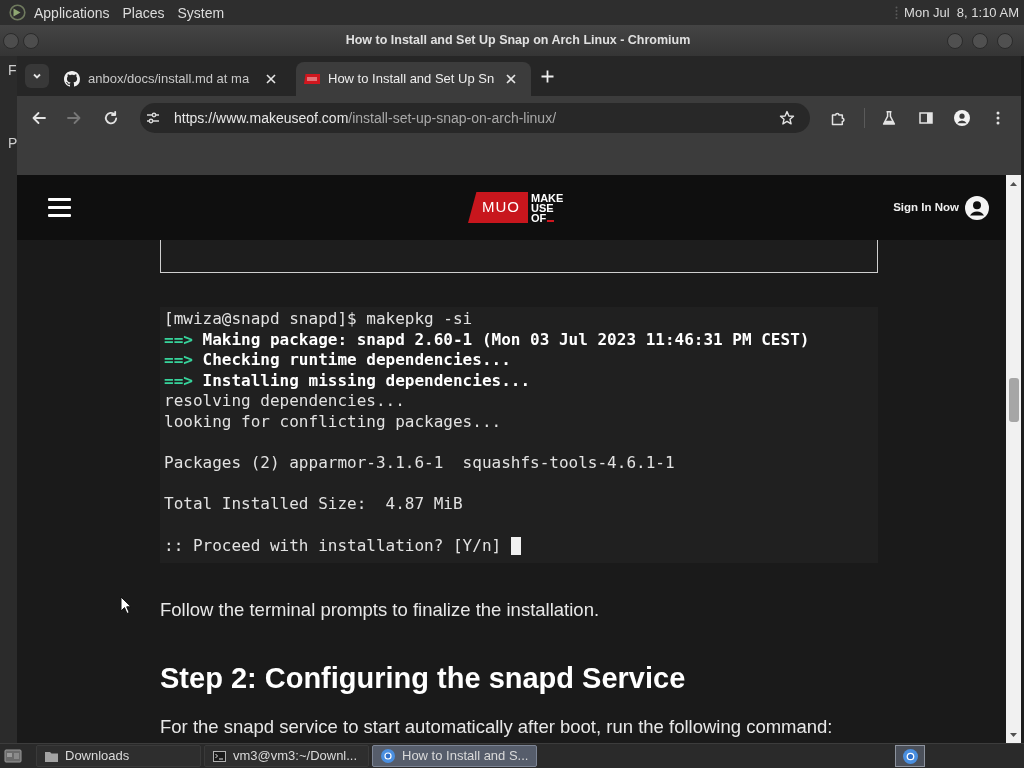 Image resolution: width=1024 pixels, height=768 pixels. What do you see at coordinates (313, 504) in the screenshot?
I see `terminal-line: Total Installed Size: 4.87 MiB` at bounding box center [313, 504].